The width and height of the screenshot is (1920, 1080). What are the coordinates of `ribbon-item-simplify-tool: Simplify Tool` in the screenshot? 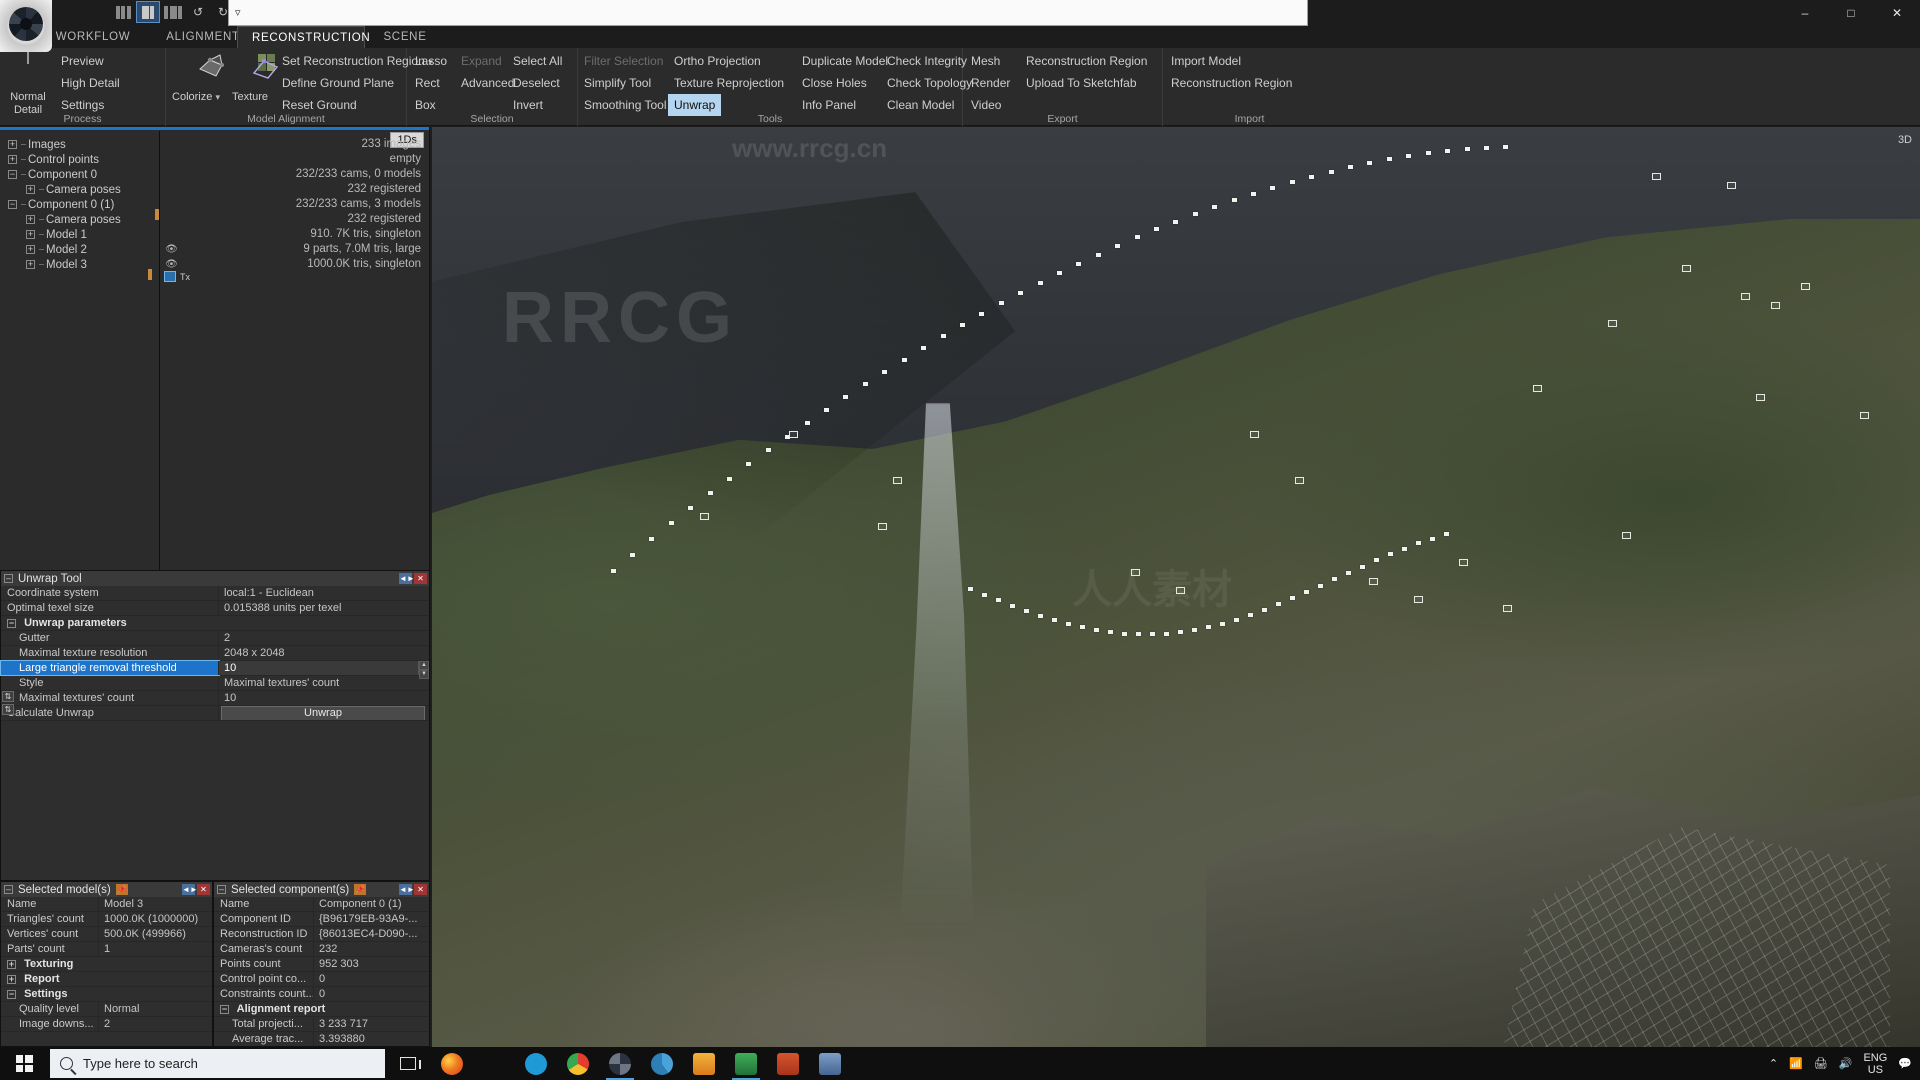 It's located at (625, 83).